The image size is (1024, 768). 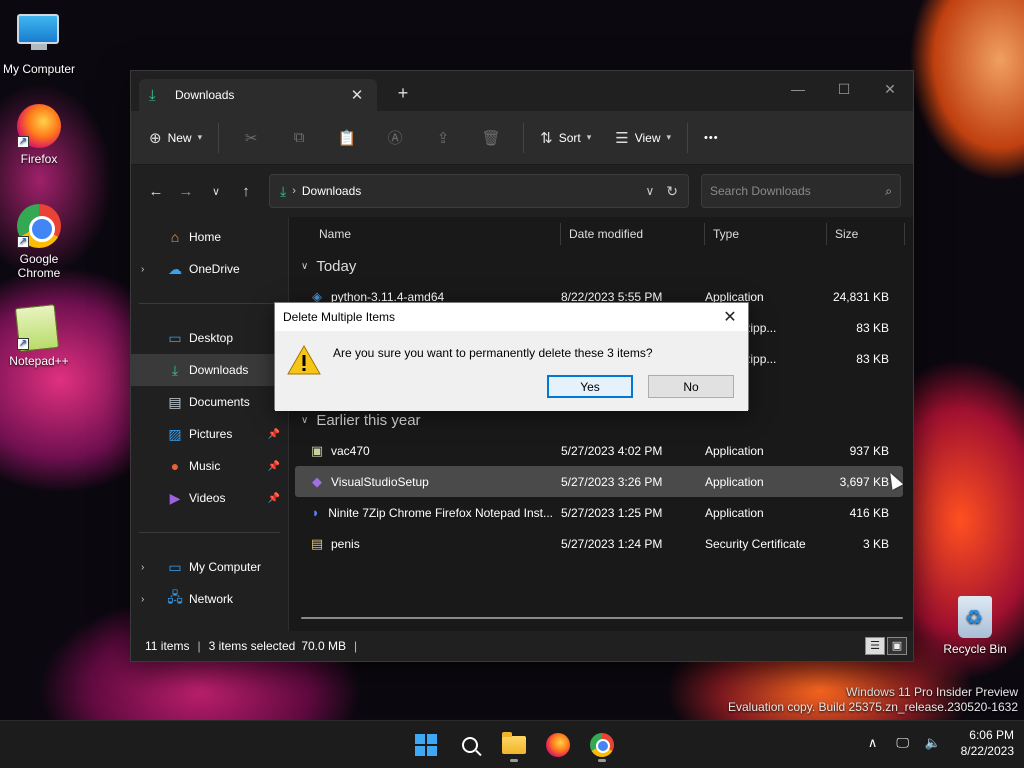 I want to click on paste-button: 📋, so click(x=347, y=138).